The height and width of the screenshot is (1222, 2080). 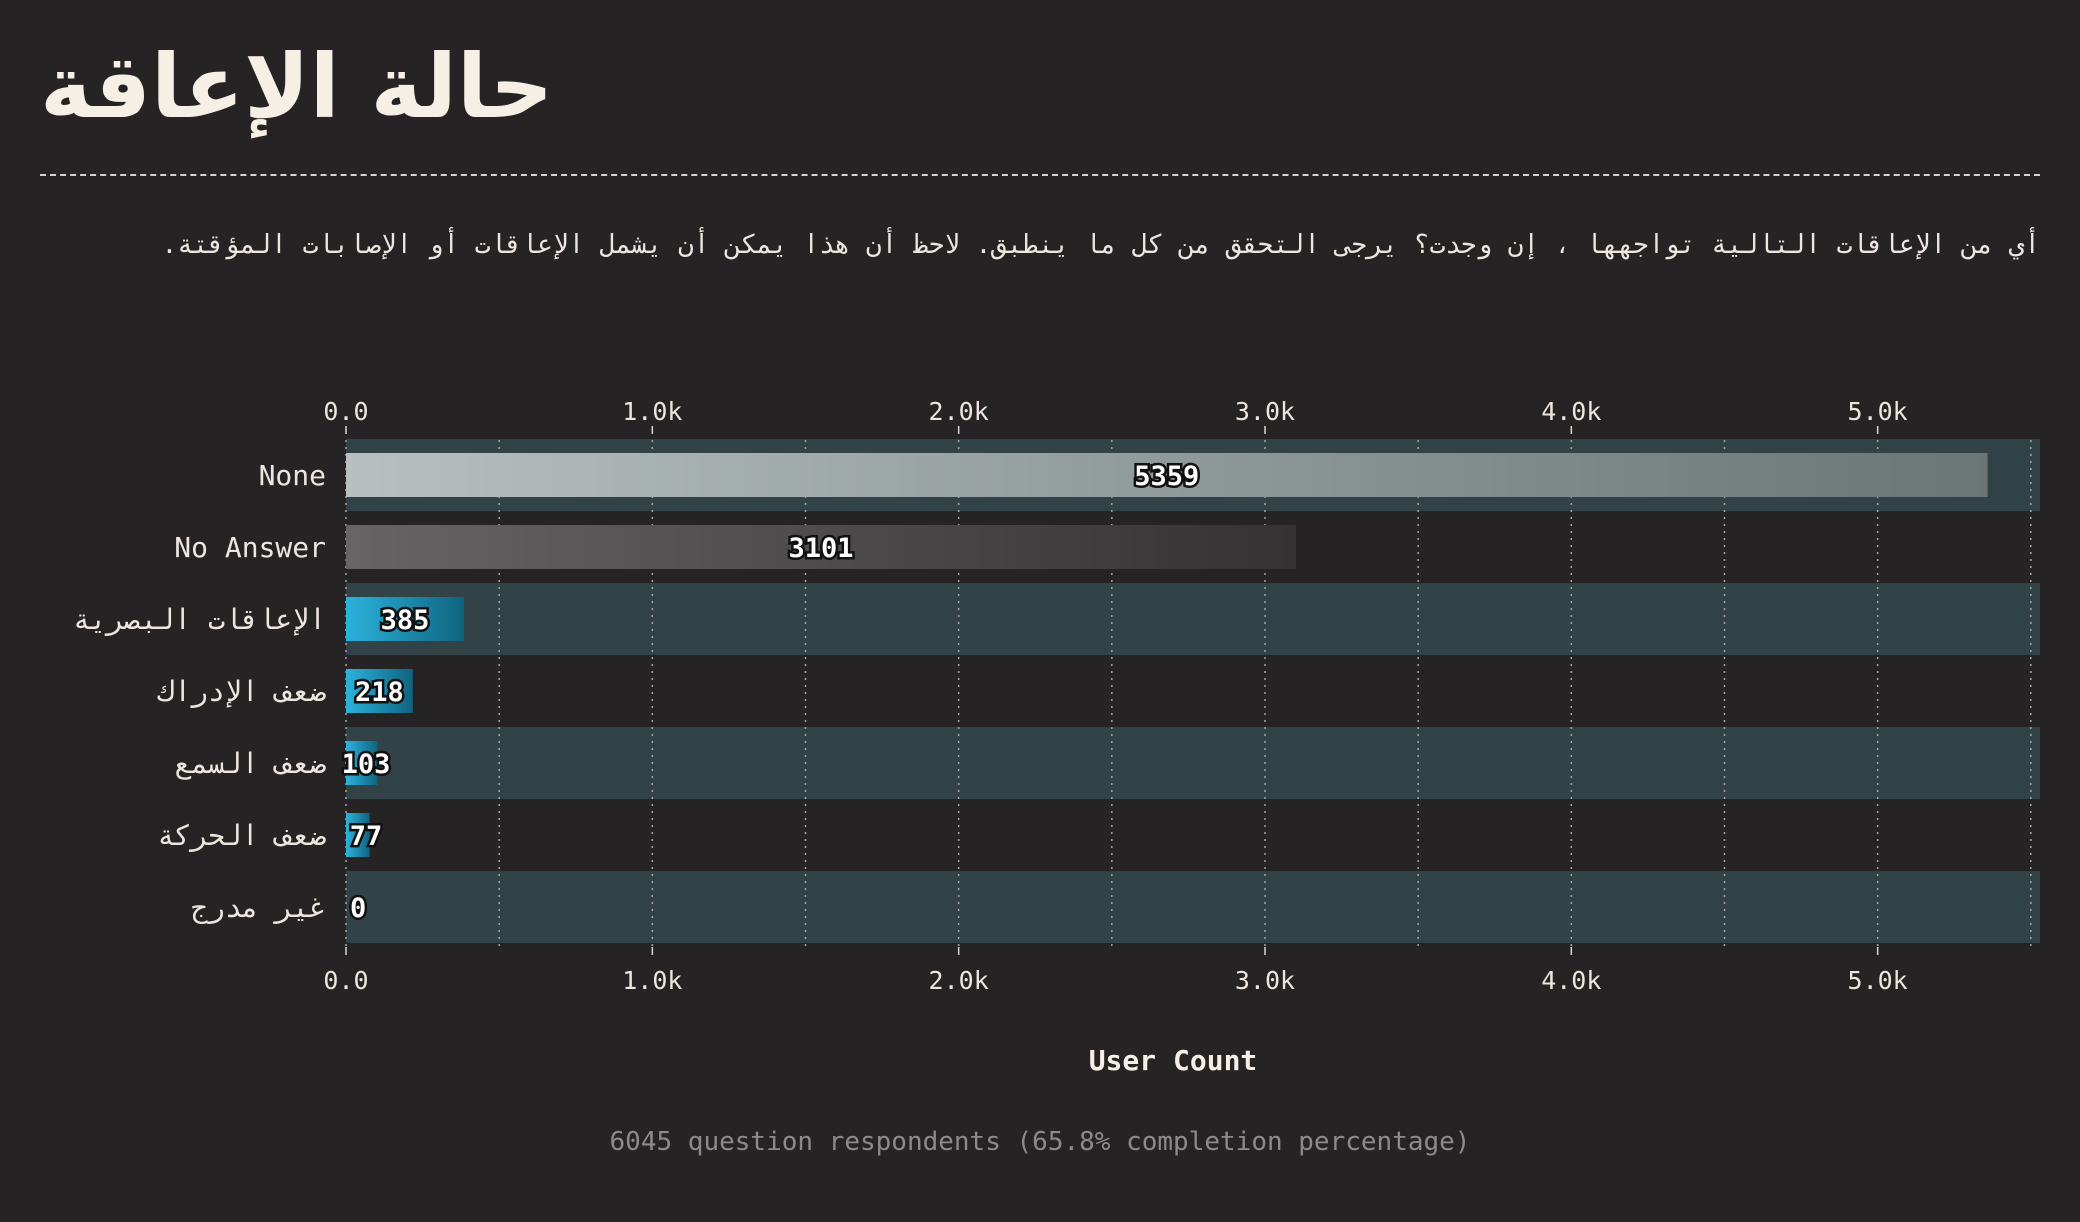 What do you see at coordinates (250, 763) in the screenshot?
I see `category-label: ضعف السمع` at bounding box center [250, 763].